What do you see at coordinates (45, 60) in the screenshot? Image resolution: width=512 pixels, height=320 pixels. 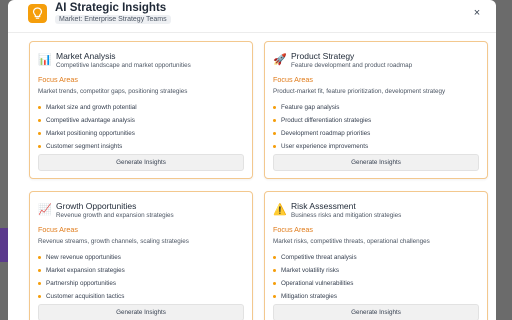 I see `bar-chart-icon: 📊` at bounding box center [45, 60].